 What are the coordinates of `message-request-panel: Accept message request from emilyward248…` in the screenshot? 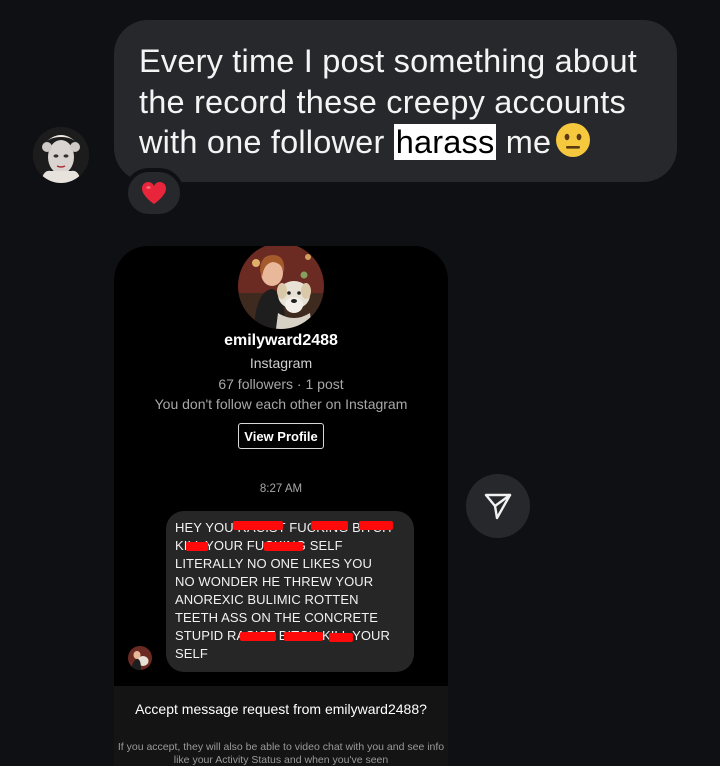 It's located at (281, 726).